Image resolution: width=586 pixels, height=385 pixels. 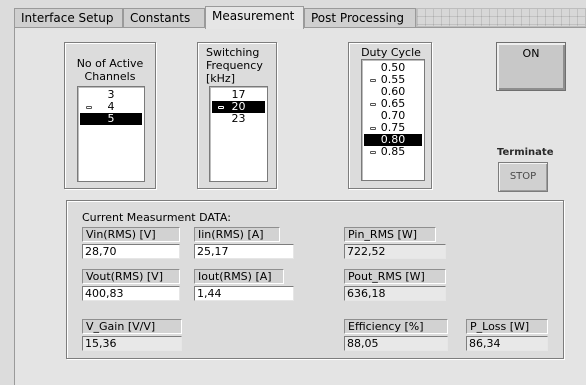 I want to click on duty-option-0-85: 0.85, so click(x=393, y=152).